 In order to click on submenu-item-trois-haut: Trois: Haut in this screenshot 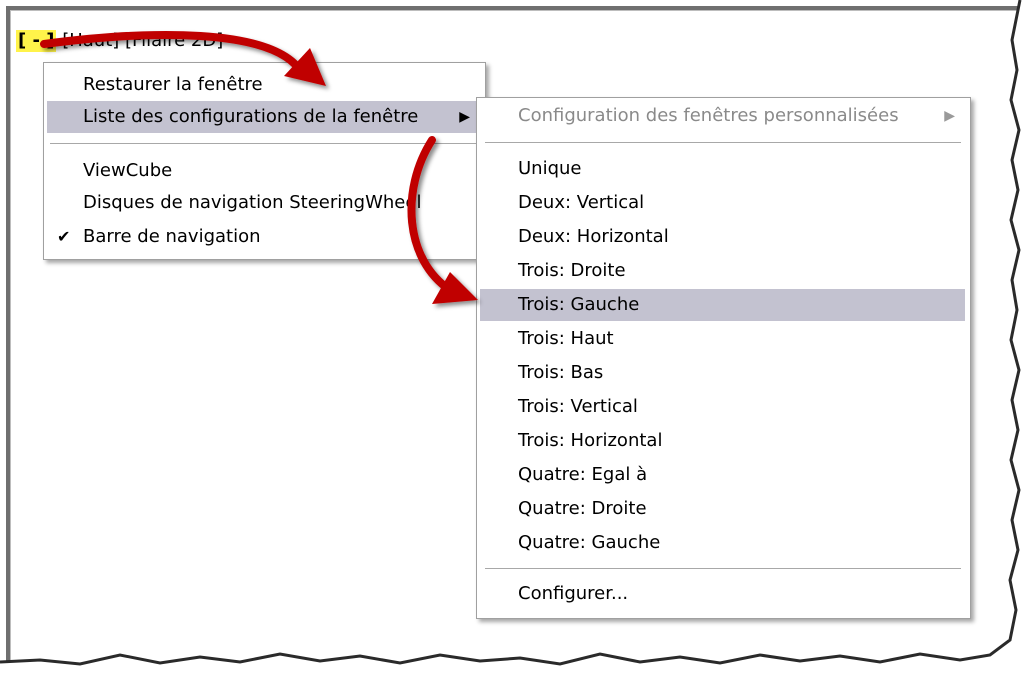, I will do `click(722, 339)`.